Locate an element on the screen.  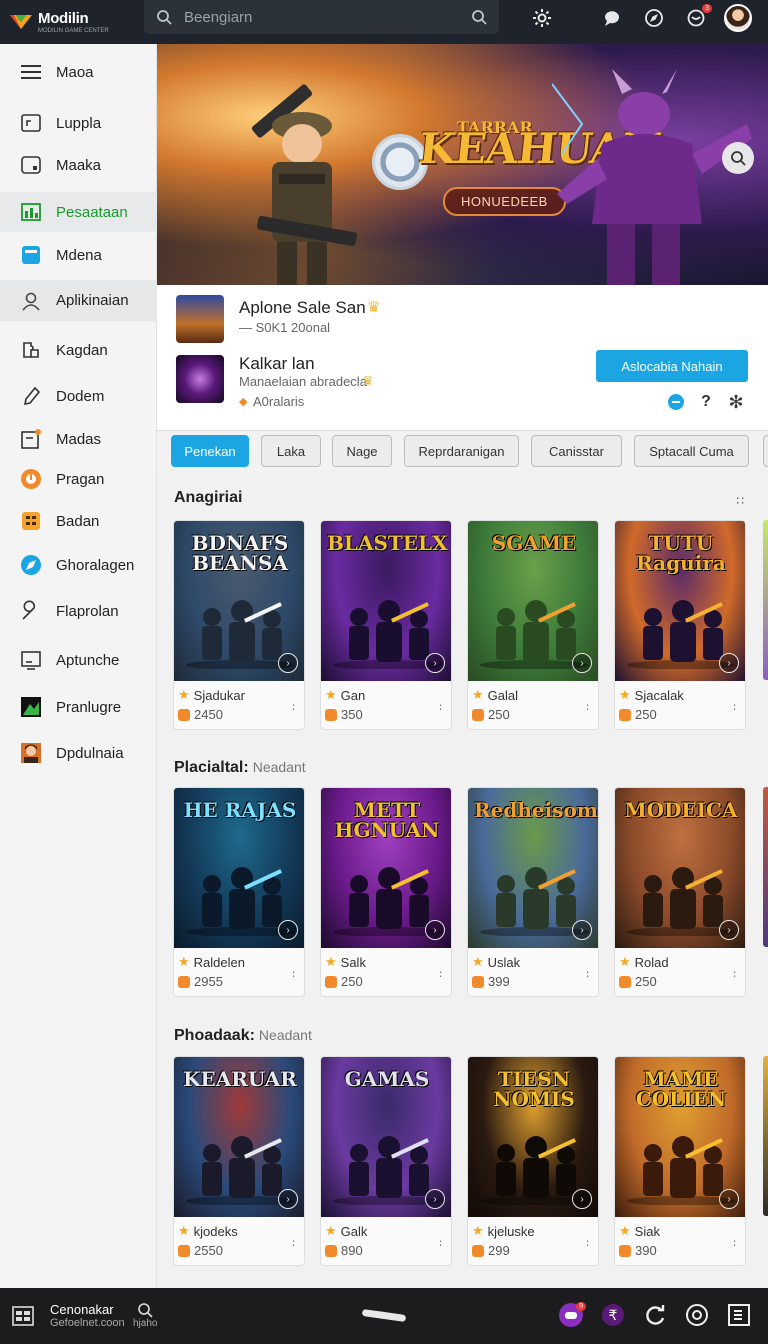
game-cover-art: MAME COLIEN › is located at coordinates (680, 1137).